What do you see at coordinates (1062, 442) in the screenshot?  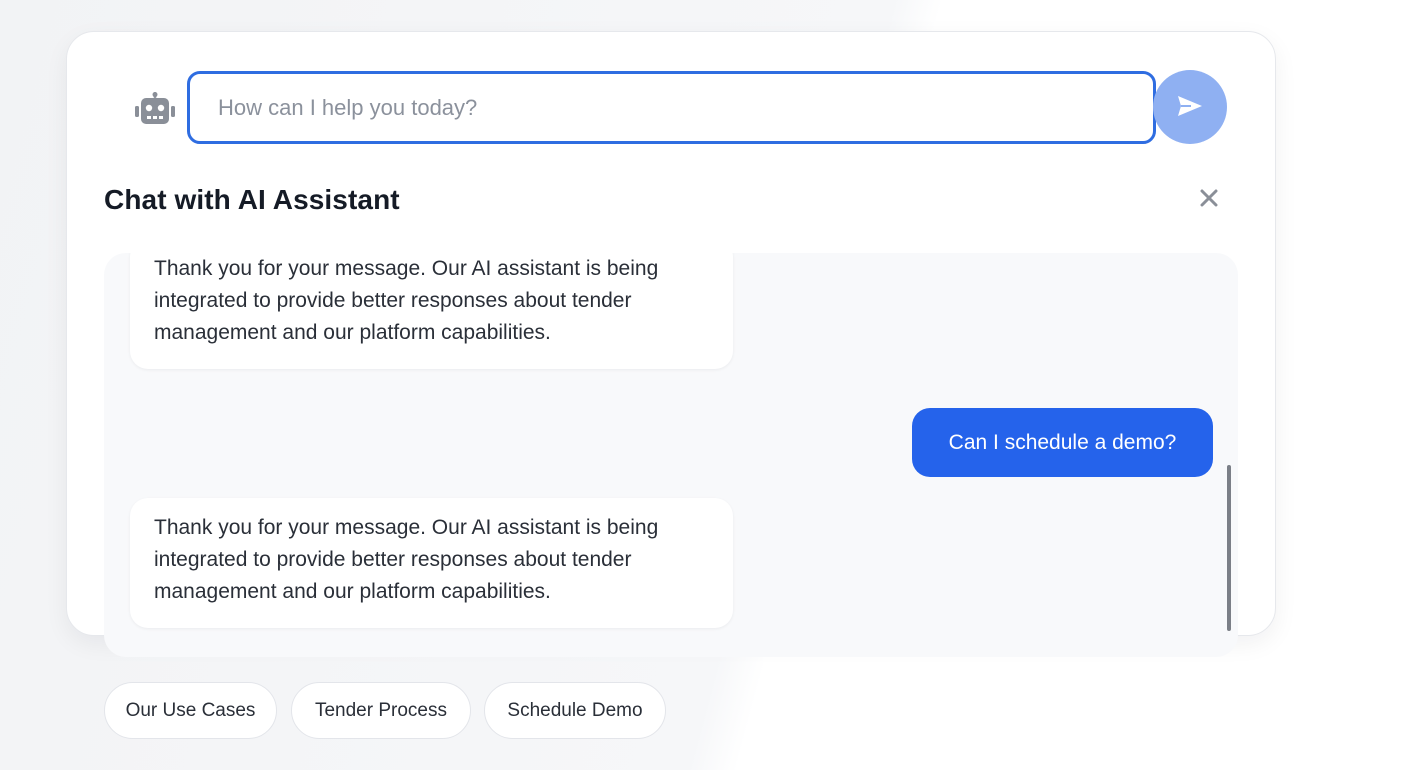 I see `user-message: Can I schedule a demo?` at bounding box center [1062, 442].